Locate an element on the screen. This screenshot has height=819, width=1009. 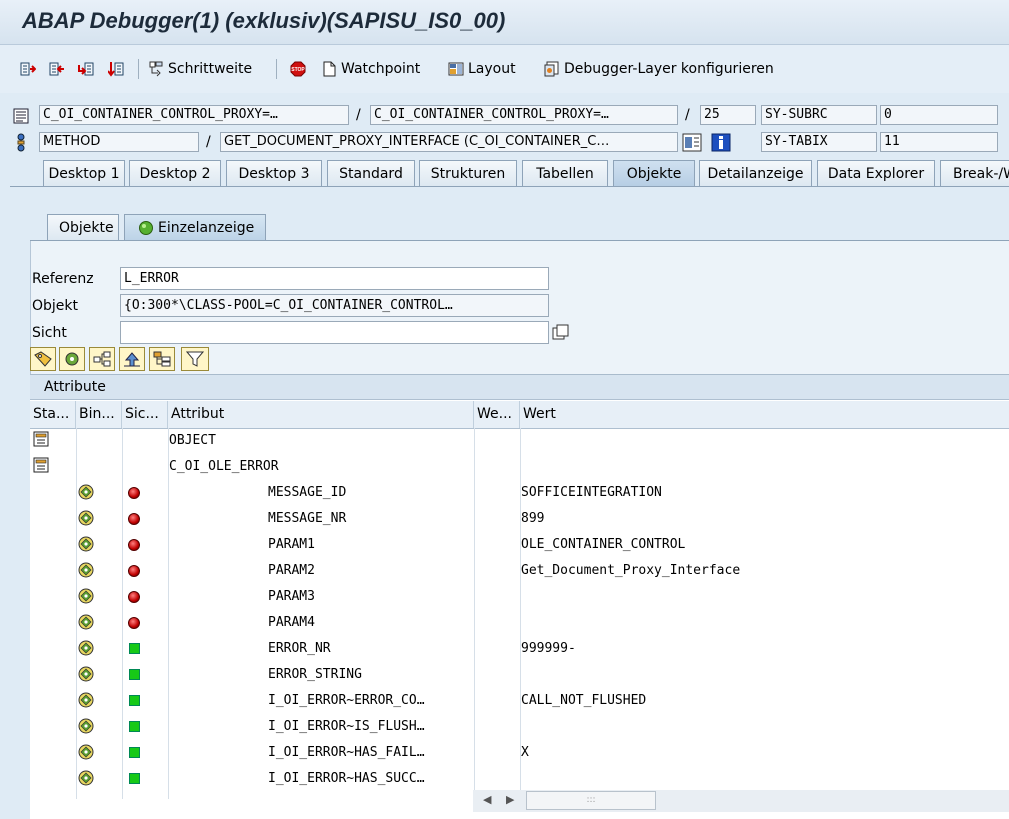
subtab-einzelanzeige: Einzelanzeige is located at coordinates (195, 227).